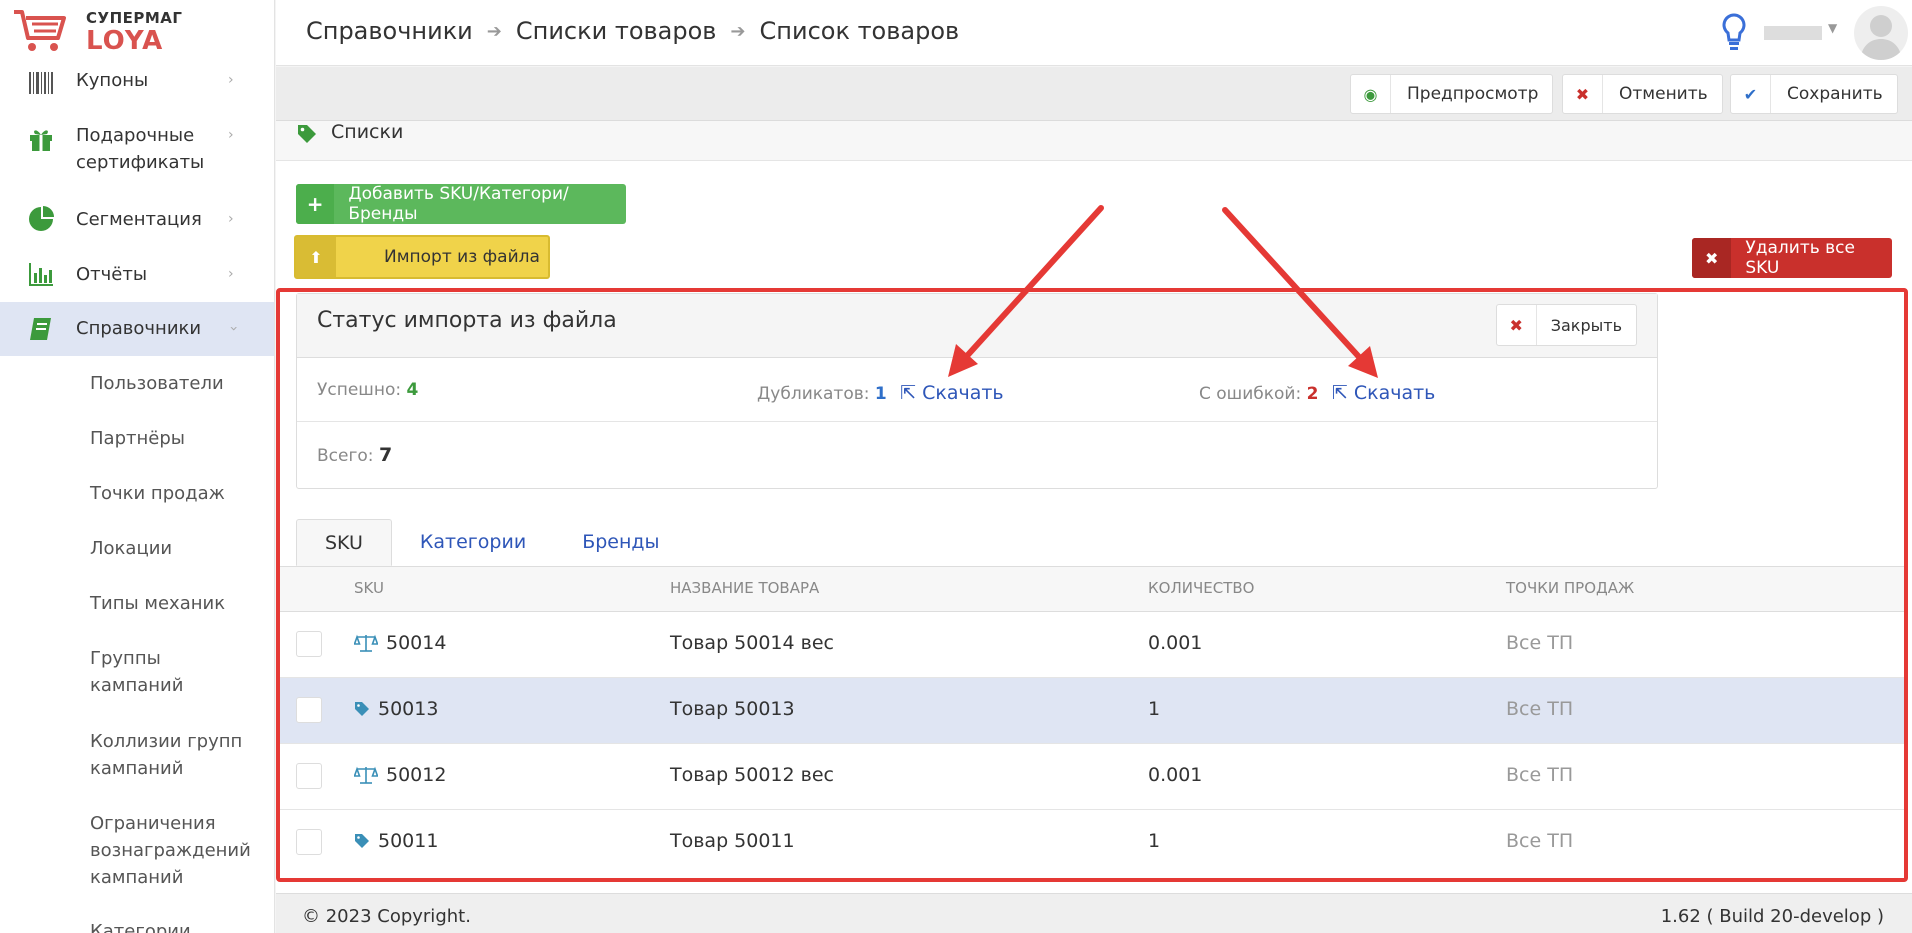 This screenshot has height=933, width=1912. I want to click on avatar, so click(1881, 33).